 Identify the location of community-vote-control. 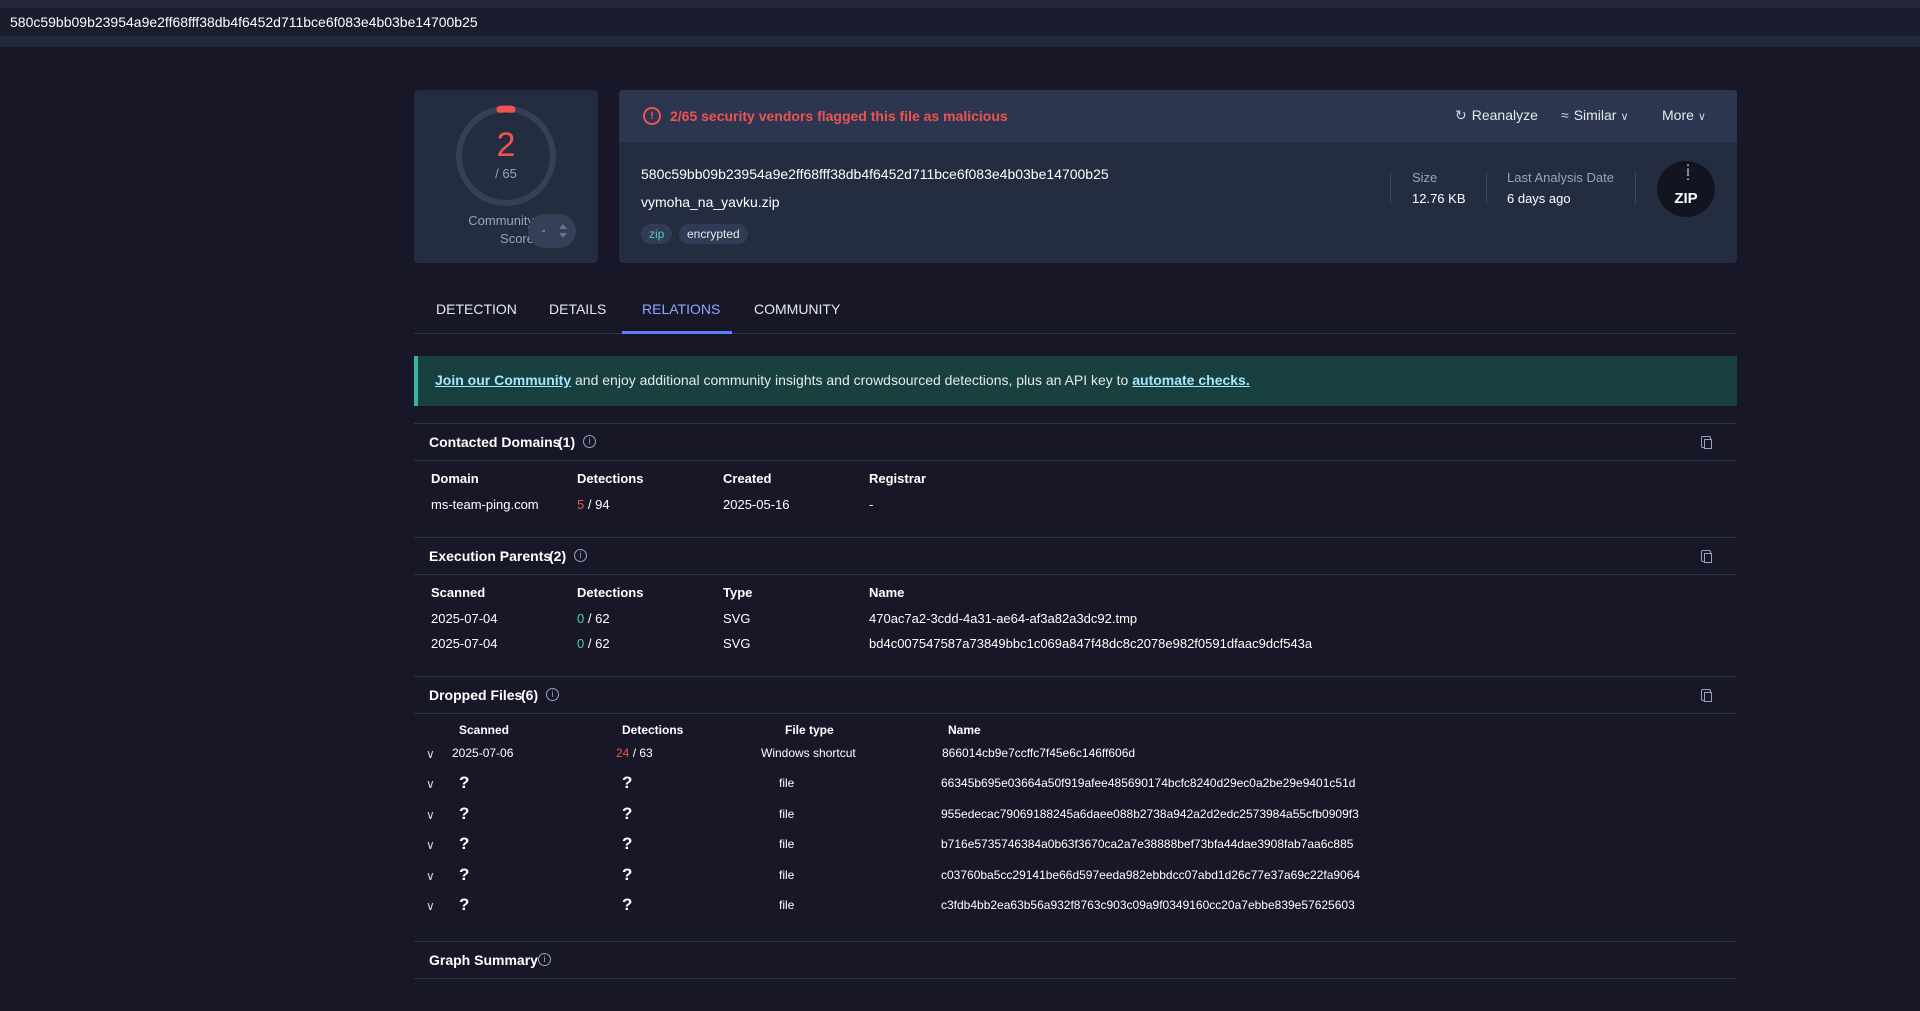
(552, 231).